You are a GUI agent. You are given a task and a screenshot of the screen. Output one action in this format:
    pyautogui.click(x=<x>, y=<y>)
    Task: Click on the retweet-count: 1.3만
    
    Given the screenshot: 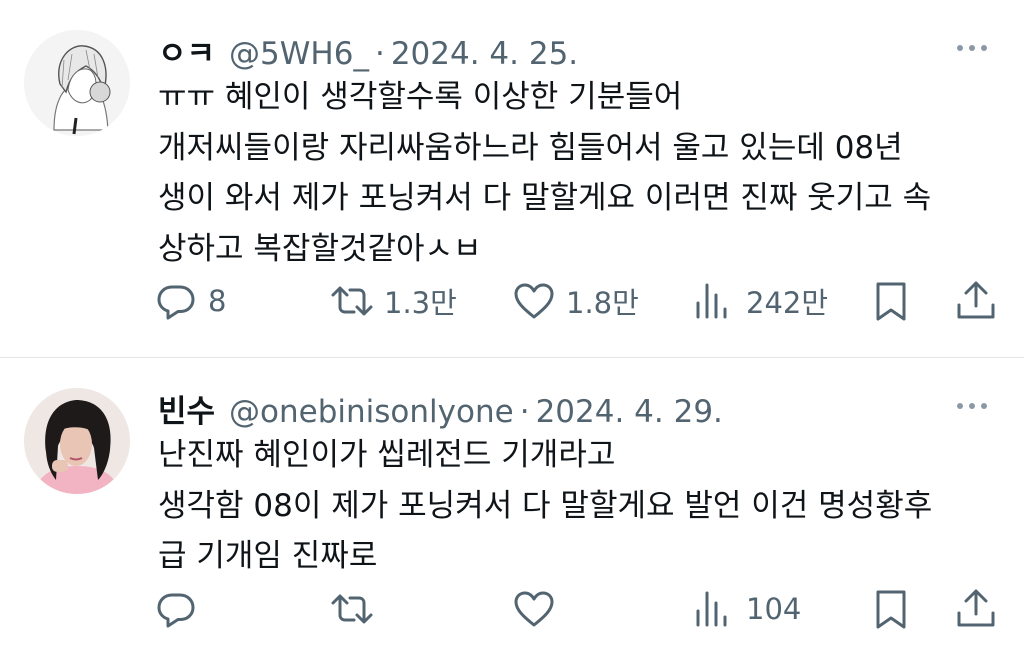 What is the action you would take?
    pyautogui.click(x=420, y=303)
    